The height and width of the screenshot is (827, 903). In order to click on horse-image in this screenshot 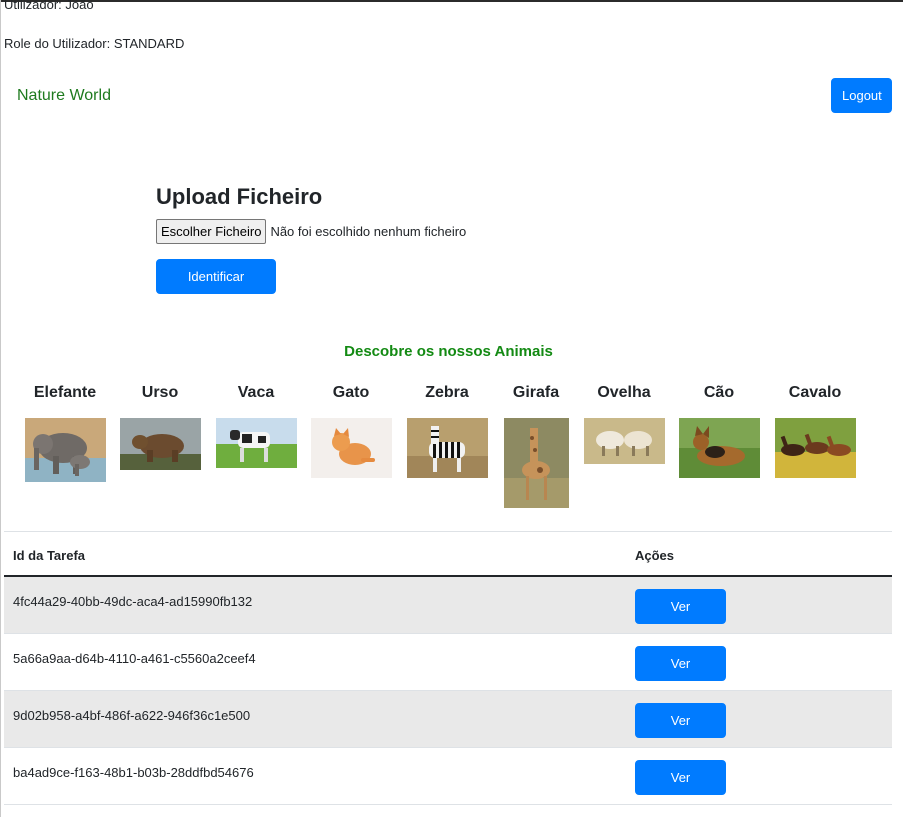, I will do `click(815, 448)`.